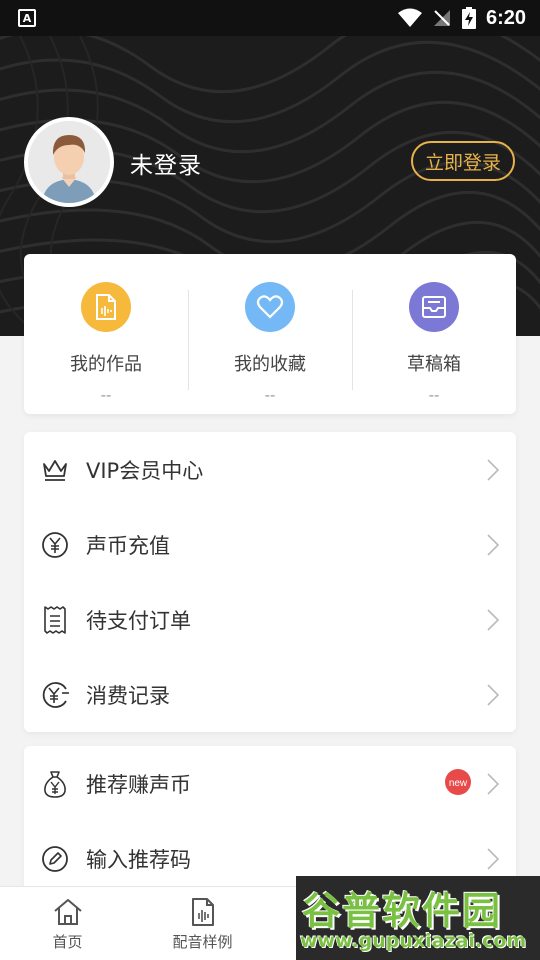 The image size is (540, 960). Describe the element at coordinates (270, 307) in the screenshot. I see `heart-icon` at that location.